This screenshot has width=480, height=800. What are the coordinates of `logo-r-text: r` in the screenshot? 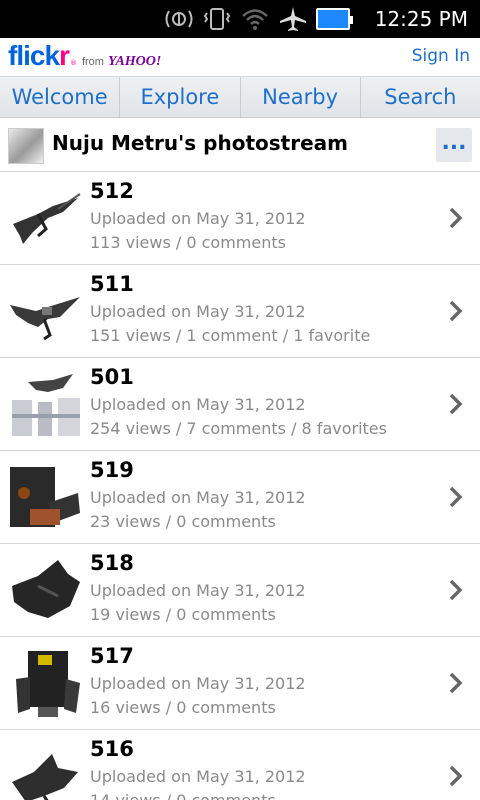 It's located at (64, 55).